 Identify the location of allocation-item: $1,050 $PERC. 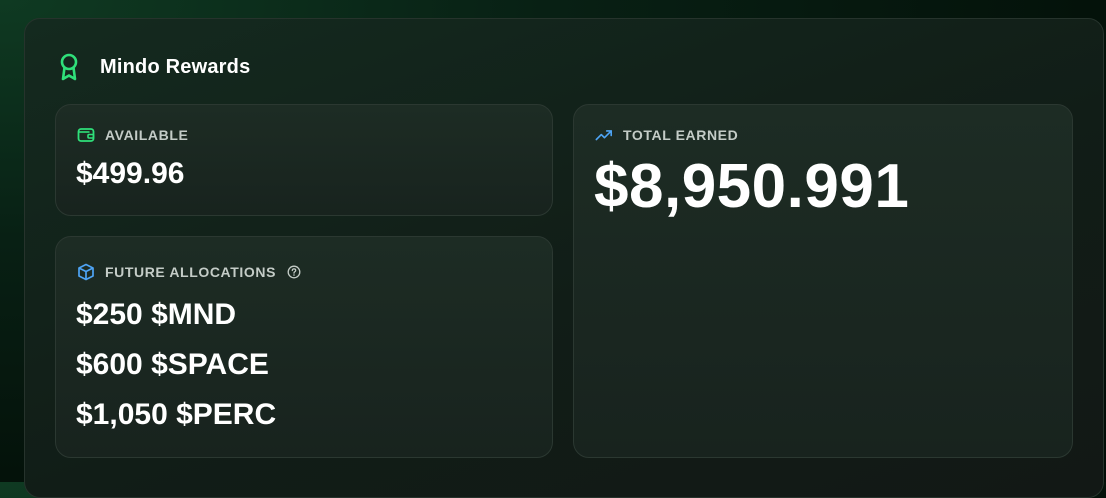
(176, 414).